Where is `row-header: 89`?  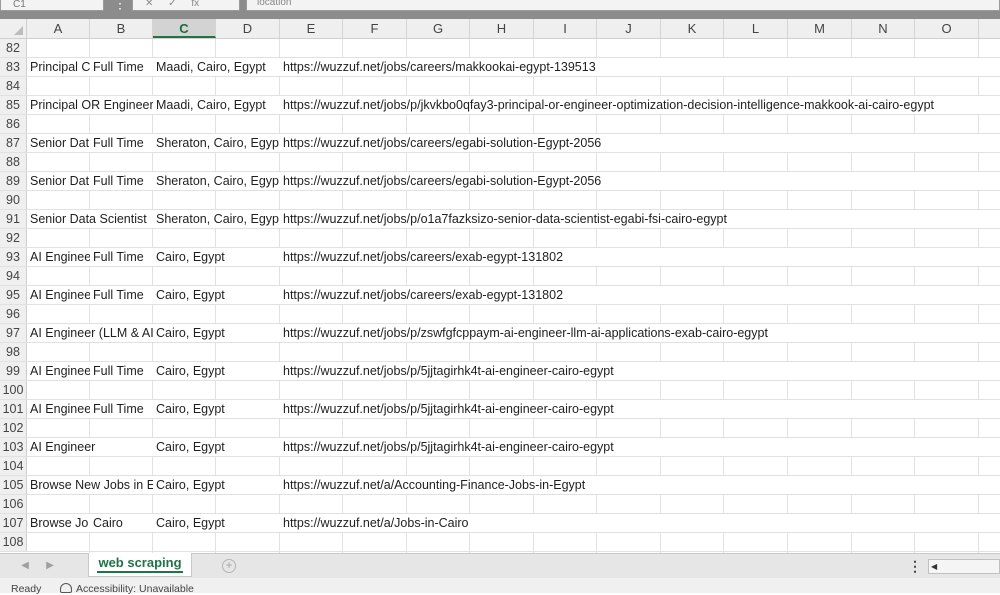 row-header: 89 is located at coordinates (13, 181).